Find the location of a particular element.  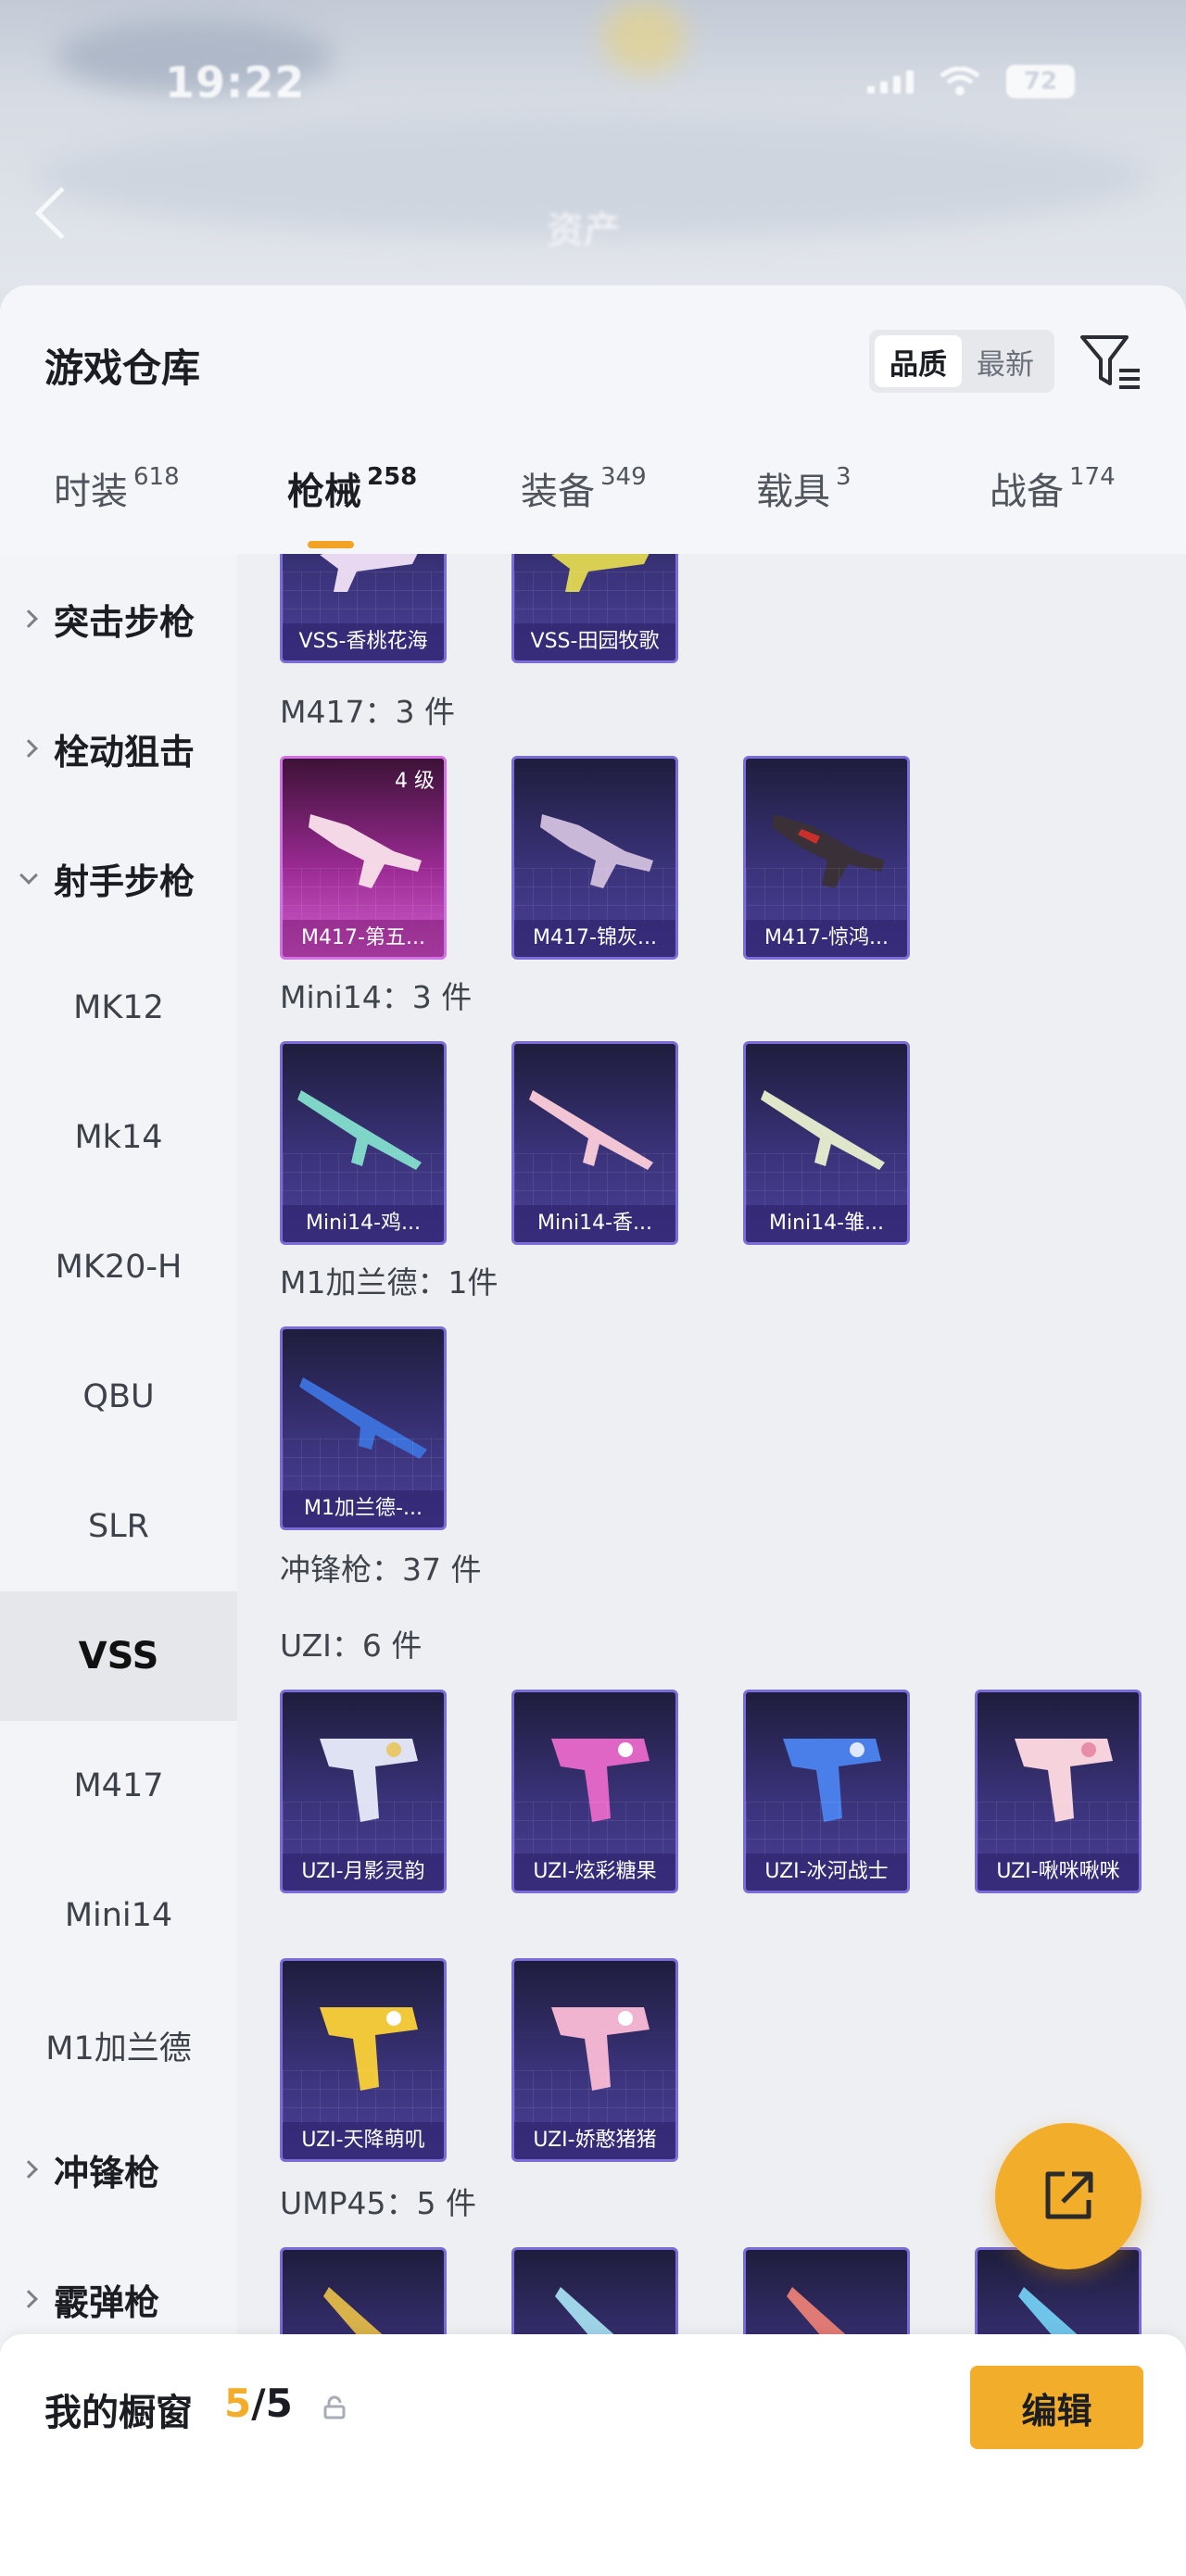

lock-icon is located at coordinates (334, 2407).